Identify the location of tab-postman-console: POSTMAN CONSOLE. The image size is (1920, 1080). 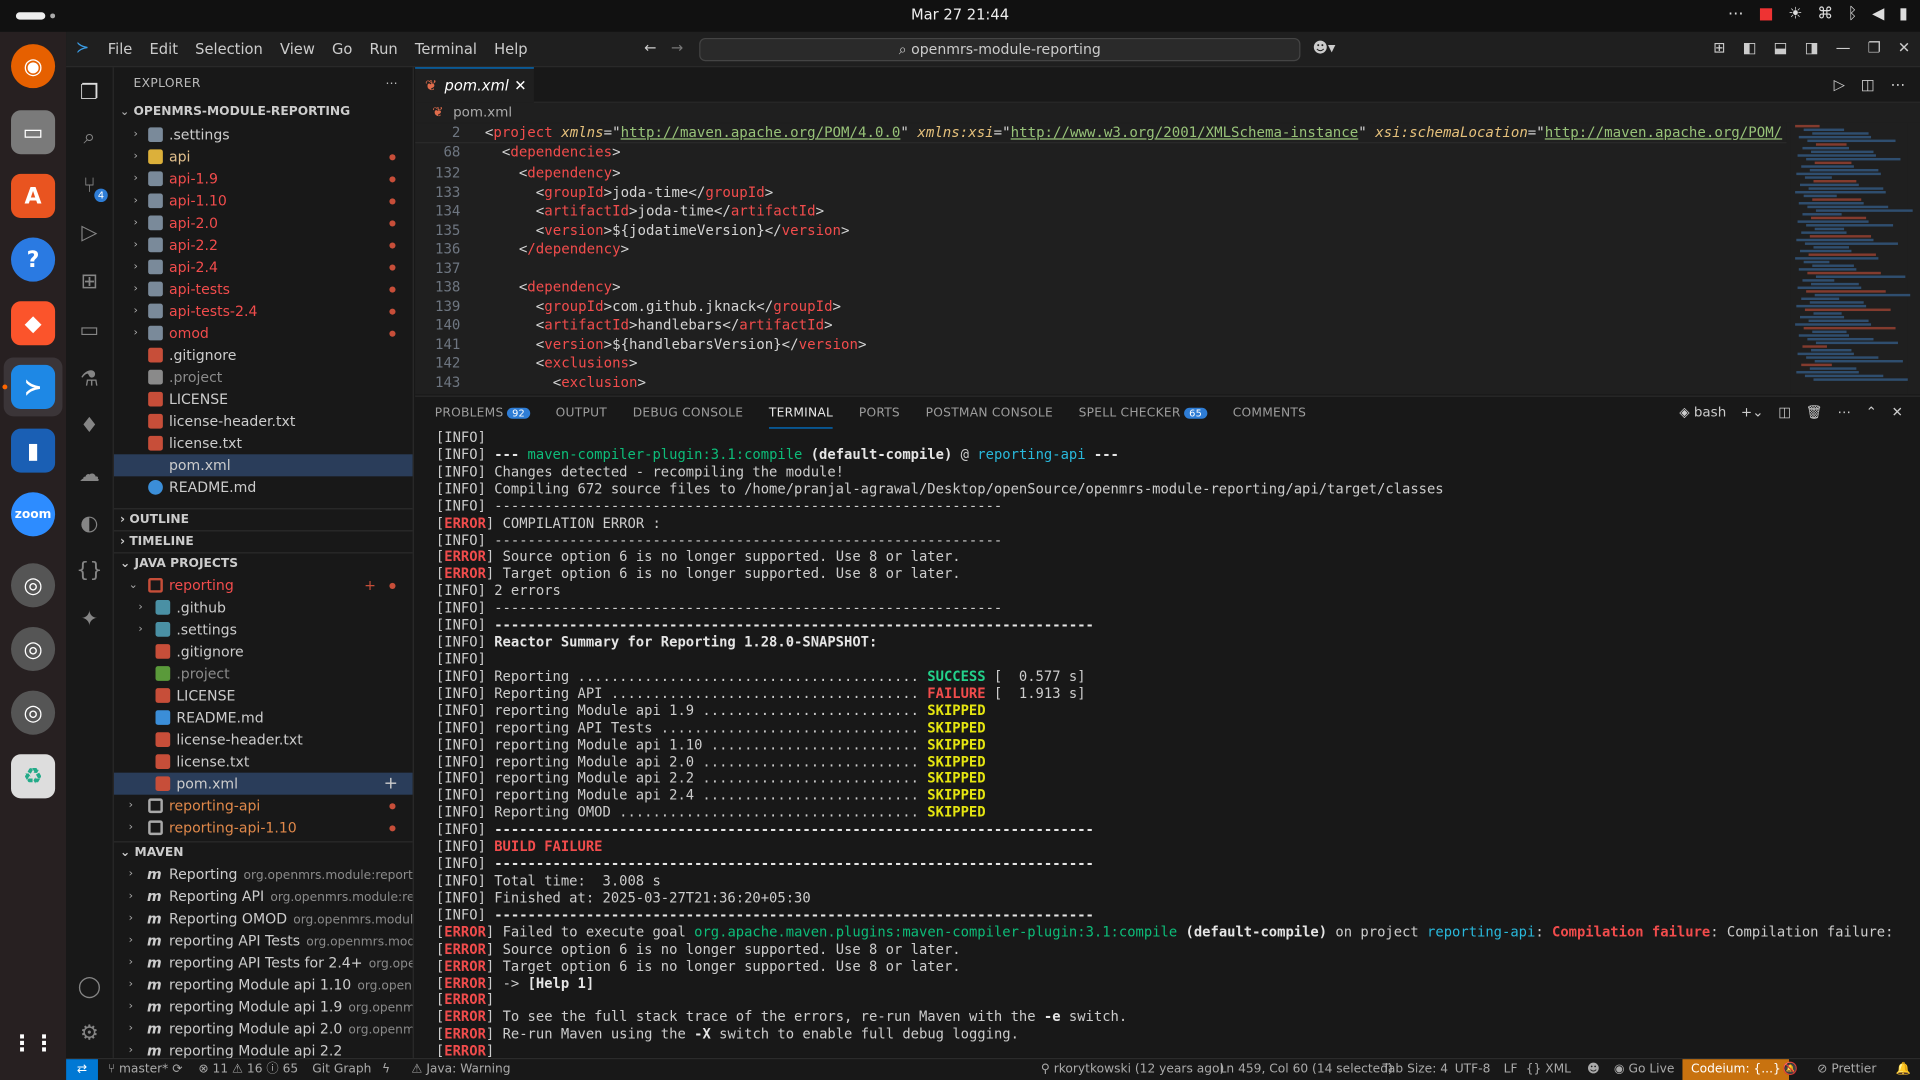
(989, 418).